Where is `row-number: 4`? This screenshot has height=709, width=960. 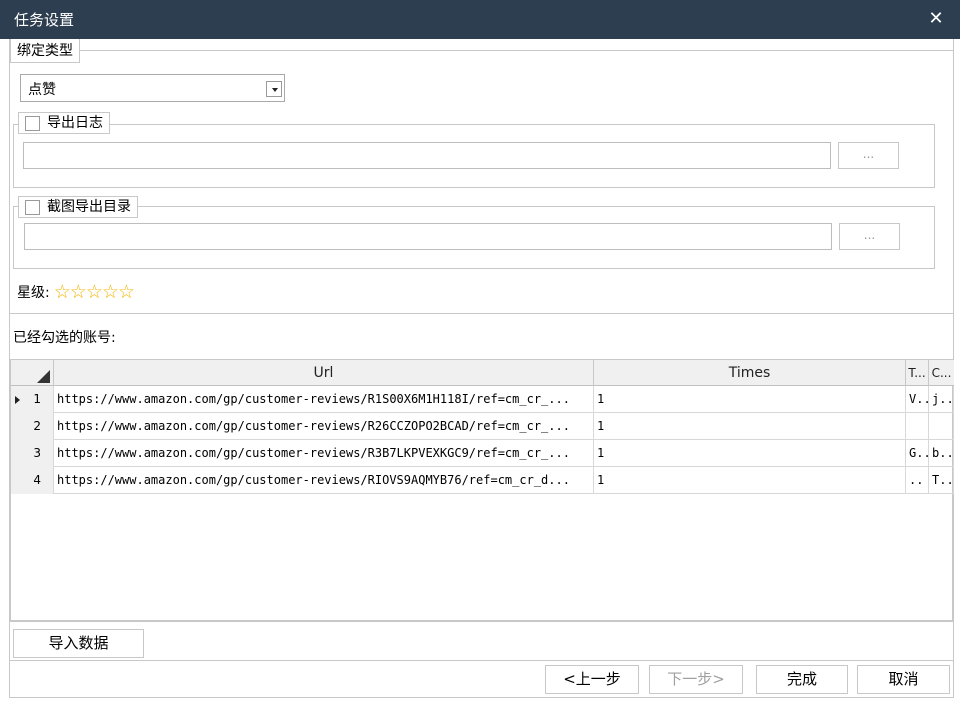
row-number: 4 is located at coordinates (32, 480).